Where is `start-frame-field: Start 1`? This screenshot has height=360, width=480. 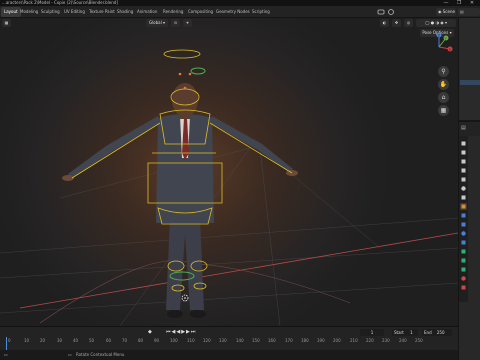
start-frame-field: Start 1 is located at coordinates (405, 332).